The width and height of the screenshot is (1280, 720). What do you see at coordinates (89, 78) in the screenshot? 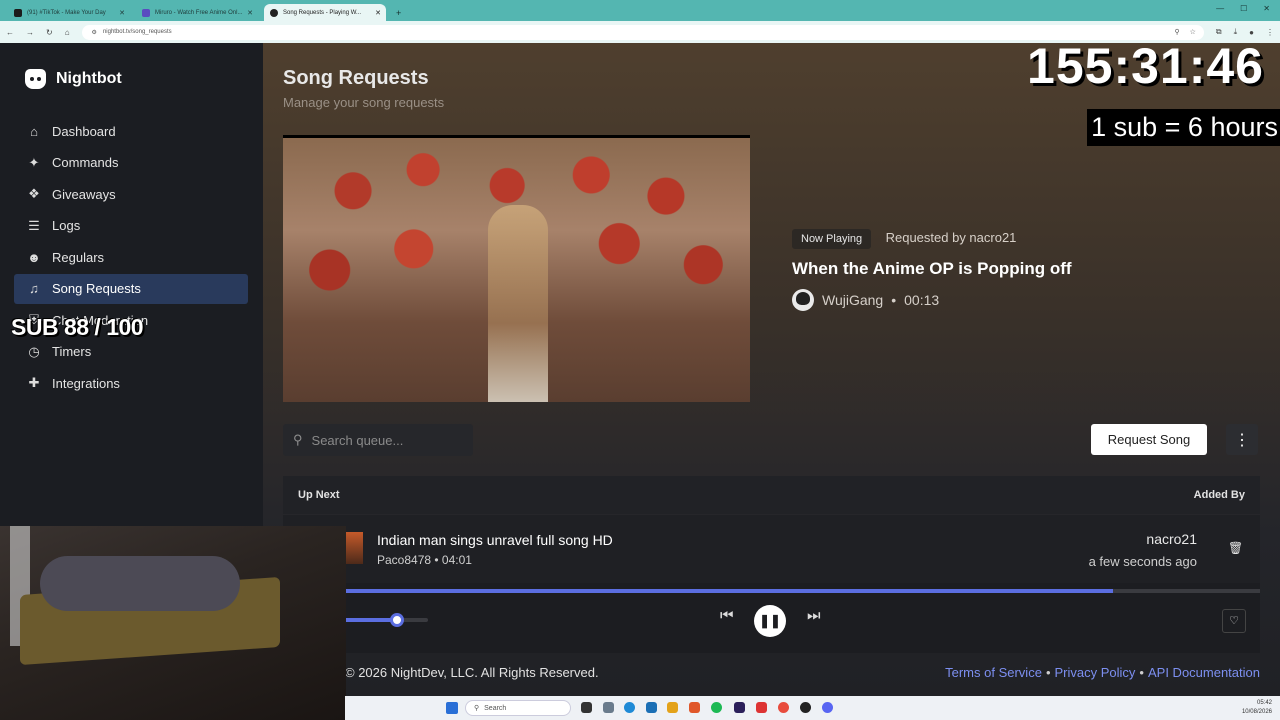
I see `brand-name: Nightbot` at bounding box center [89, 78].